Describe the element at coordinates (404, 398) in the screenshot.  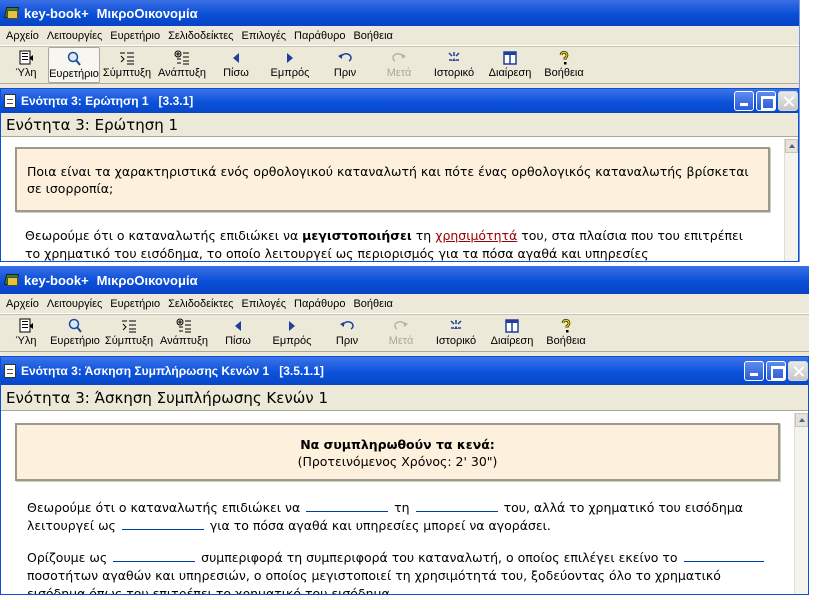
I see `section-heading: Ενότητα 3: Άσκηση Συμπλήρωσης Κενών 1` at that location.